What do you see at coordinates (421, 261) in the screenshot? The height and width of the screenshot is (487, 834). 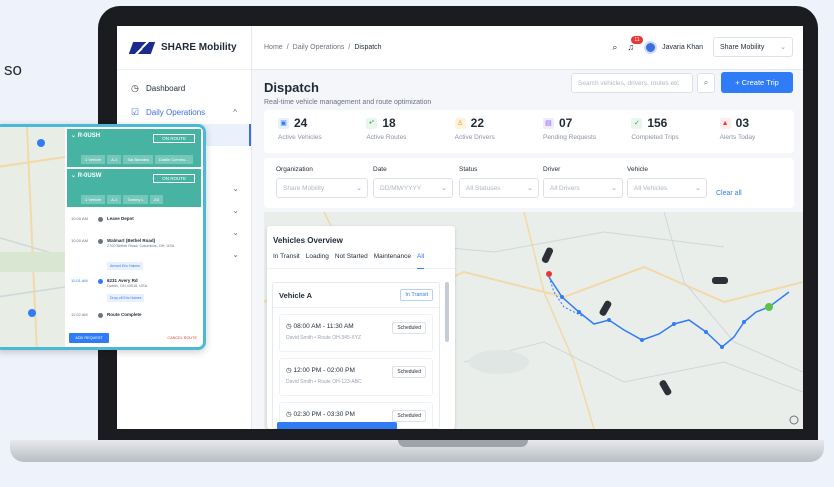 I see `tab-all: All` at bounding box center [421, 261].